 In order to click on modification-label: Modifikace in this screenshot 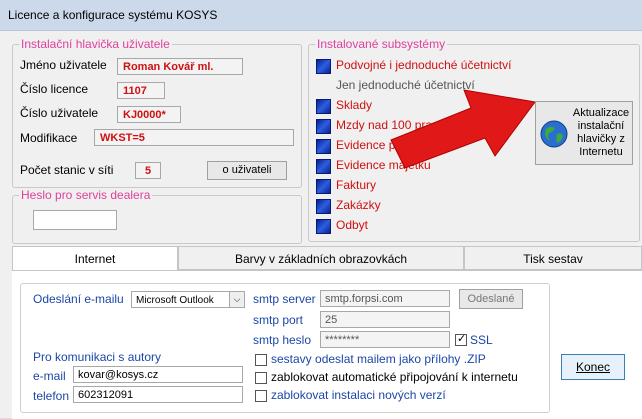, I will do `click(49, 138)`.